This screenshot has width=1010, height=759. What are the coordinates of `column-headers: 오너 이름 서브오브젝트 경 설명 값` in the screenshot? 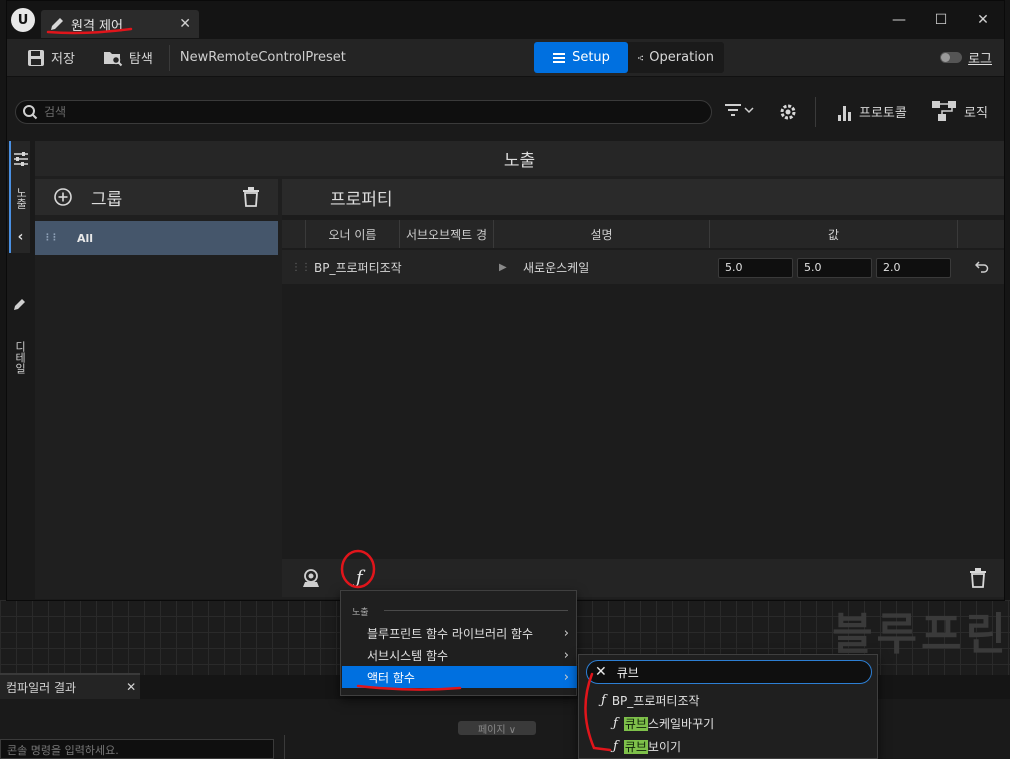 It's located at (643, 234).